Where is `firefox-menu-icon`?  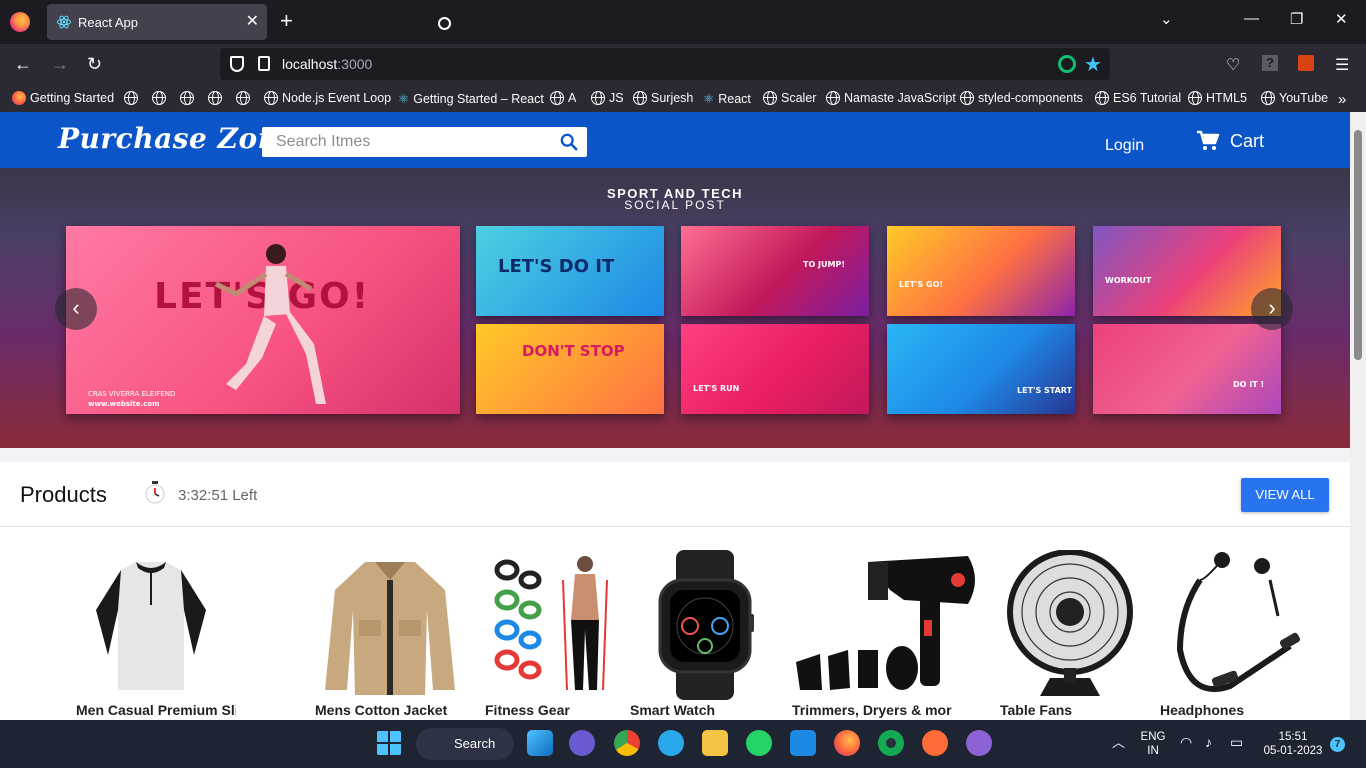 firefox-menu-icon is located at coordinates (20, 22).